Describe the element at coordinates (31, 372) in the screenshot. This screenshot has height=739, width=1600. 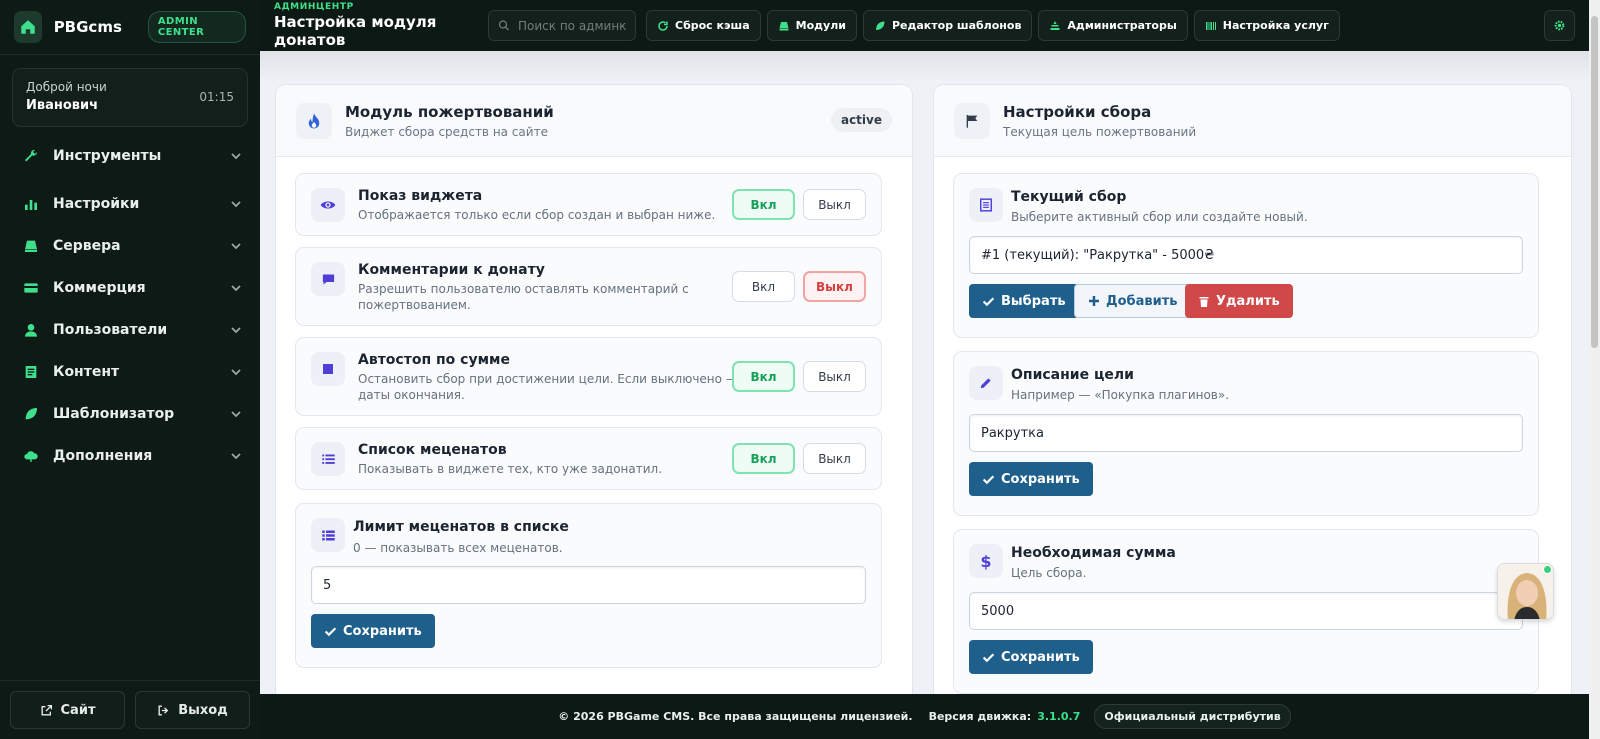
I see `document-icon` at that location.